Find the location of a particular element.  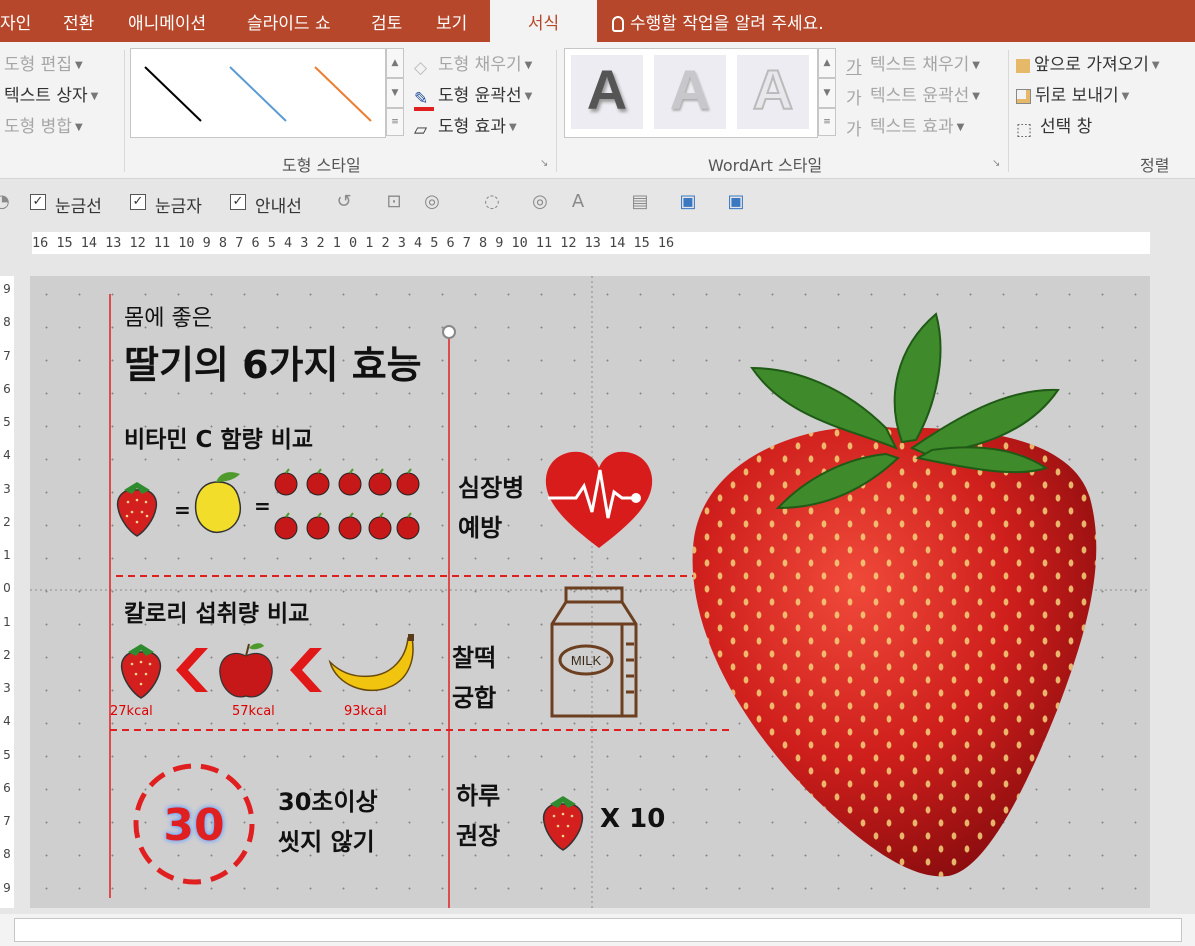

timer-number: 30 is located at coordinates (194, 825).